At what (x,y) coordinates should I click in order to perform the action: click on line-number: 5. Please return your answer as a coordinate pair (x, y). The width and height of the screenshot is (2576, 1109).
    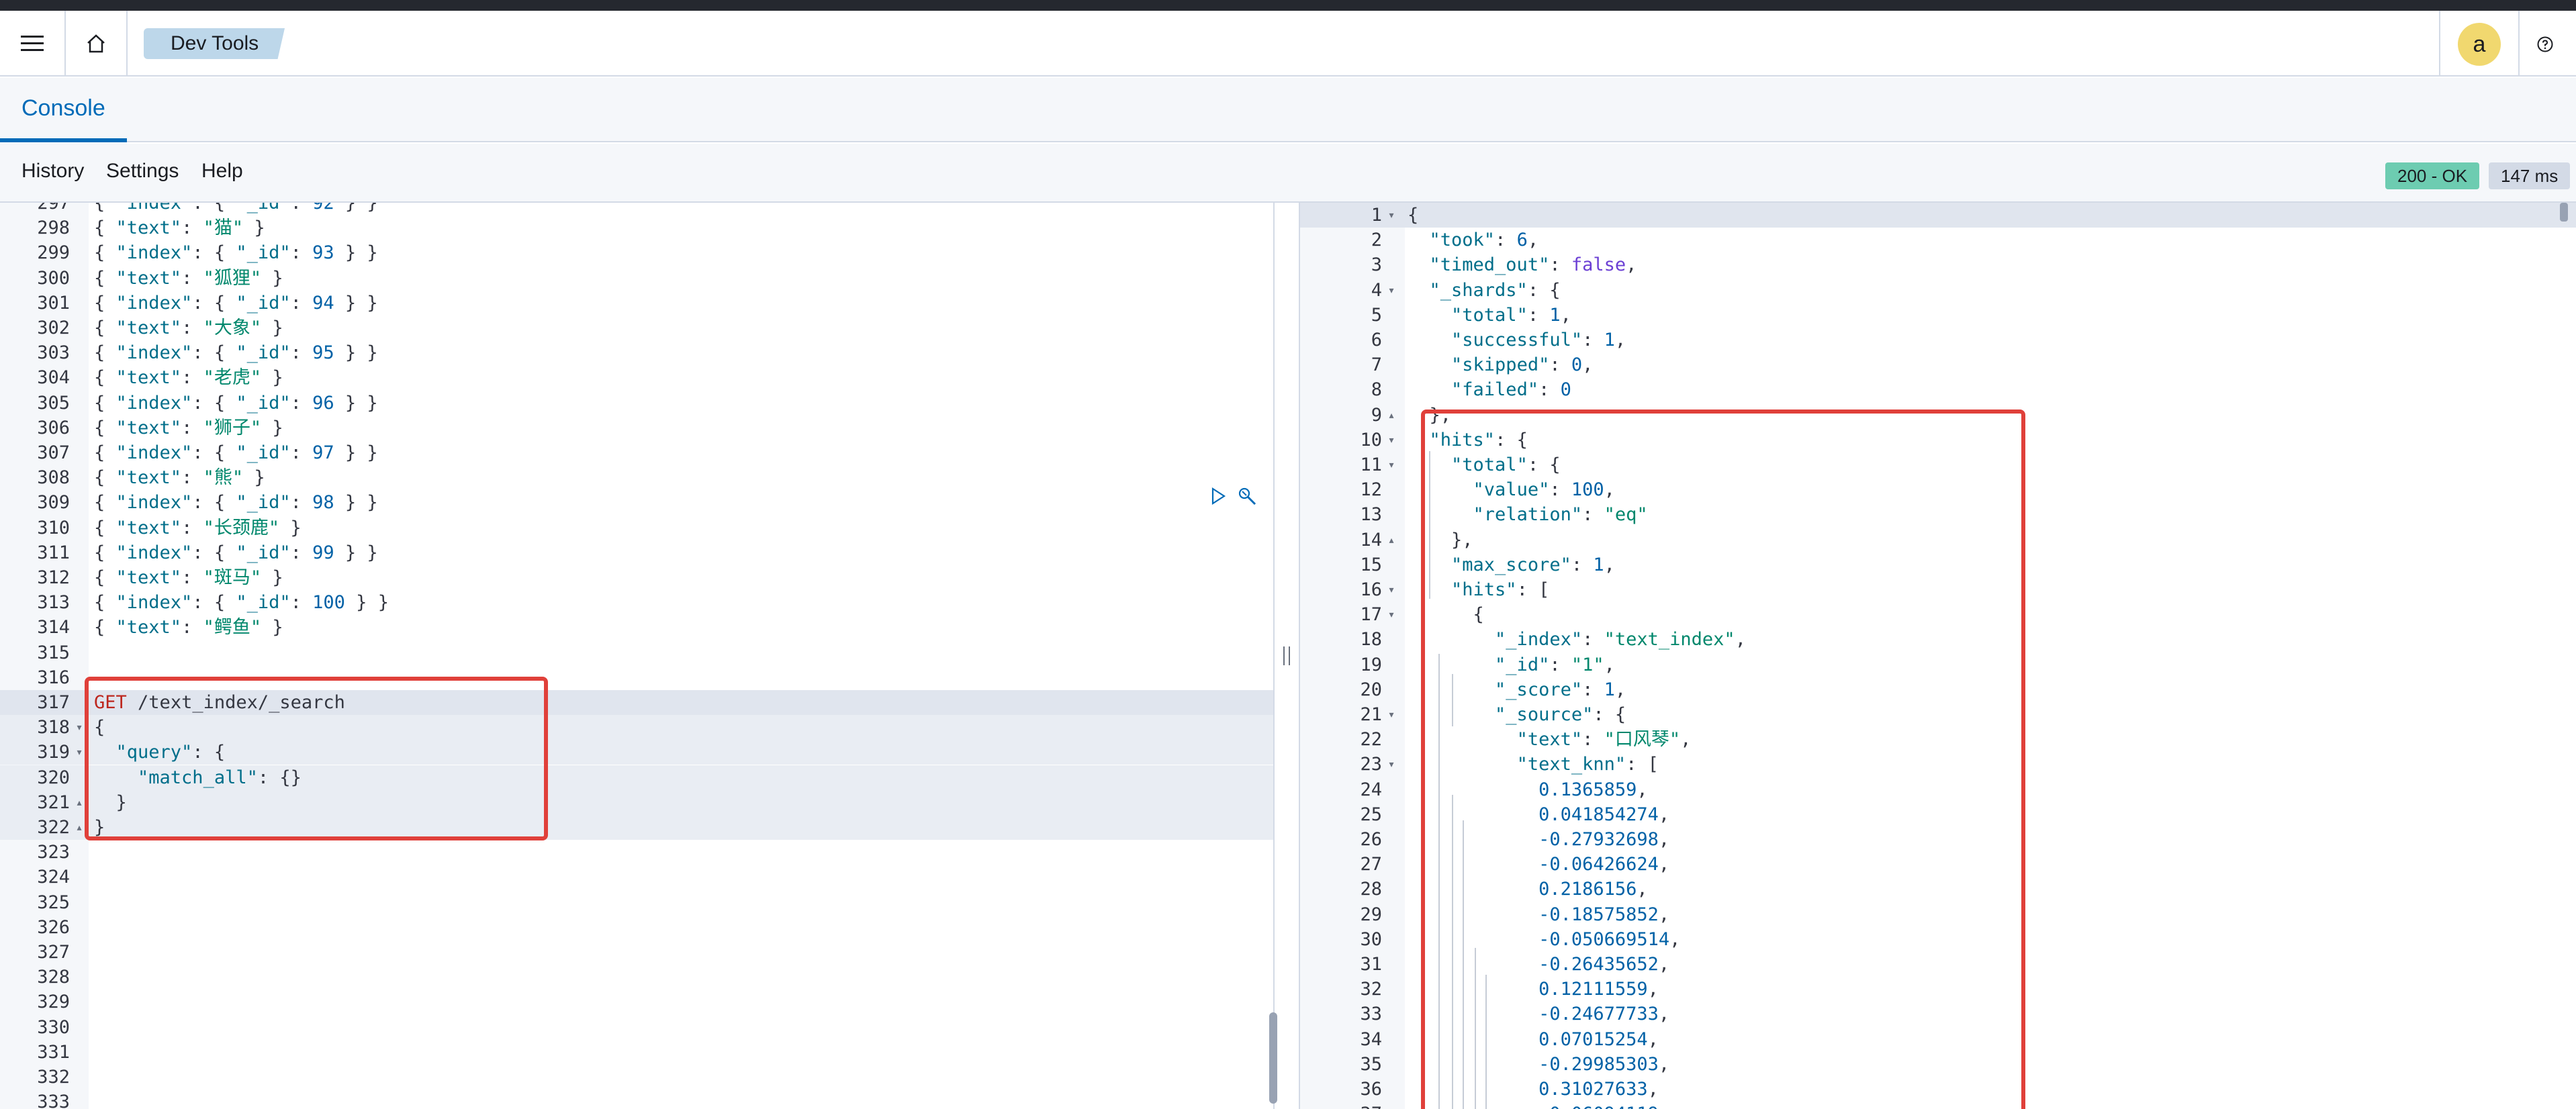
    Looking at the image, I should click on (1376, 315).